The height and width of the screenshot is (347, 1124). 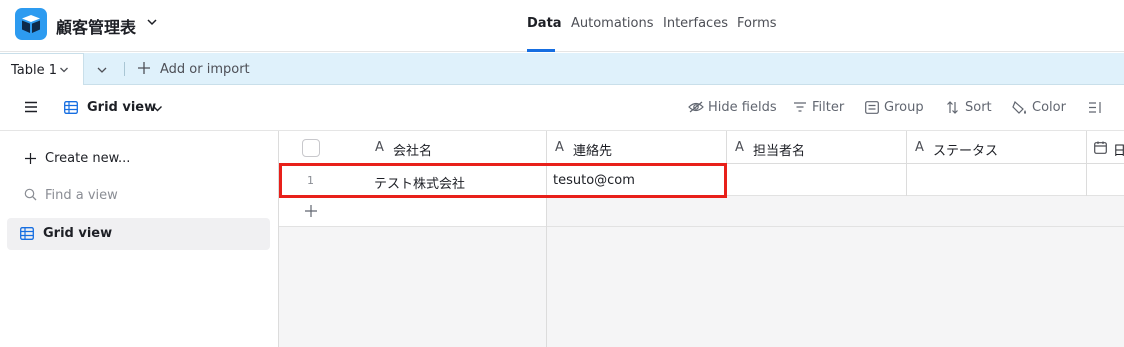 What do you see at coordinates (541, 50) in the screenshot?
I see `active-tab-indicator` at bounding box center [541, 50].